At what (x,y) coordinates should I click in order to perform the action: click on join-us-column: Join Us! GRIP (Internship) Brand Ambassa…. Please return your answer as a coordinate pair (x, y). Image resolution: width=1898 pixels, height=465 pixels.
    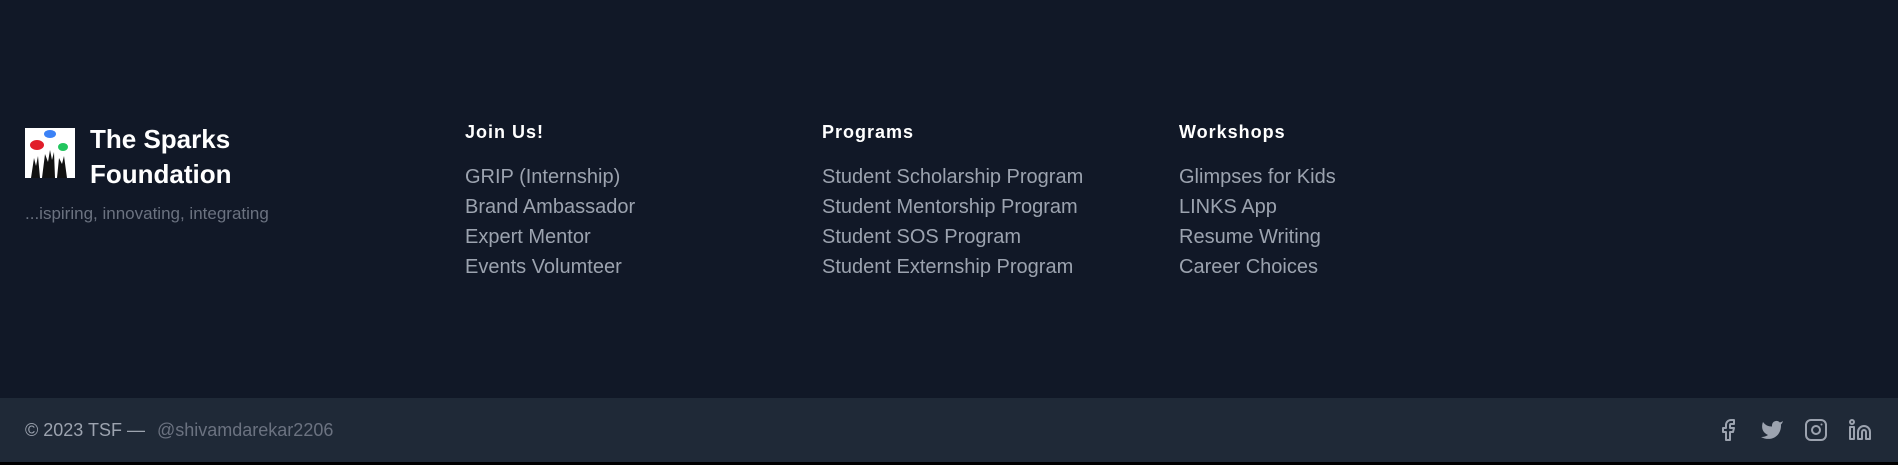
    Looking at the image, I should click on (550, 202).